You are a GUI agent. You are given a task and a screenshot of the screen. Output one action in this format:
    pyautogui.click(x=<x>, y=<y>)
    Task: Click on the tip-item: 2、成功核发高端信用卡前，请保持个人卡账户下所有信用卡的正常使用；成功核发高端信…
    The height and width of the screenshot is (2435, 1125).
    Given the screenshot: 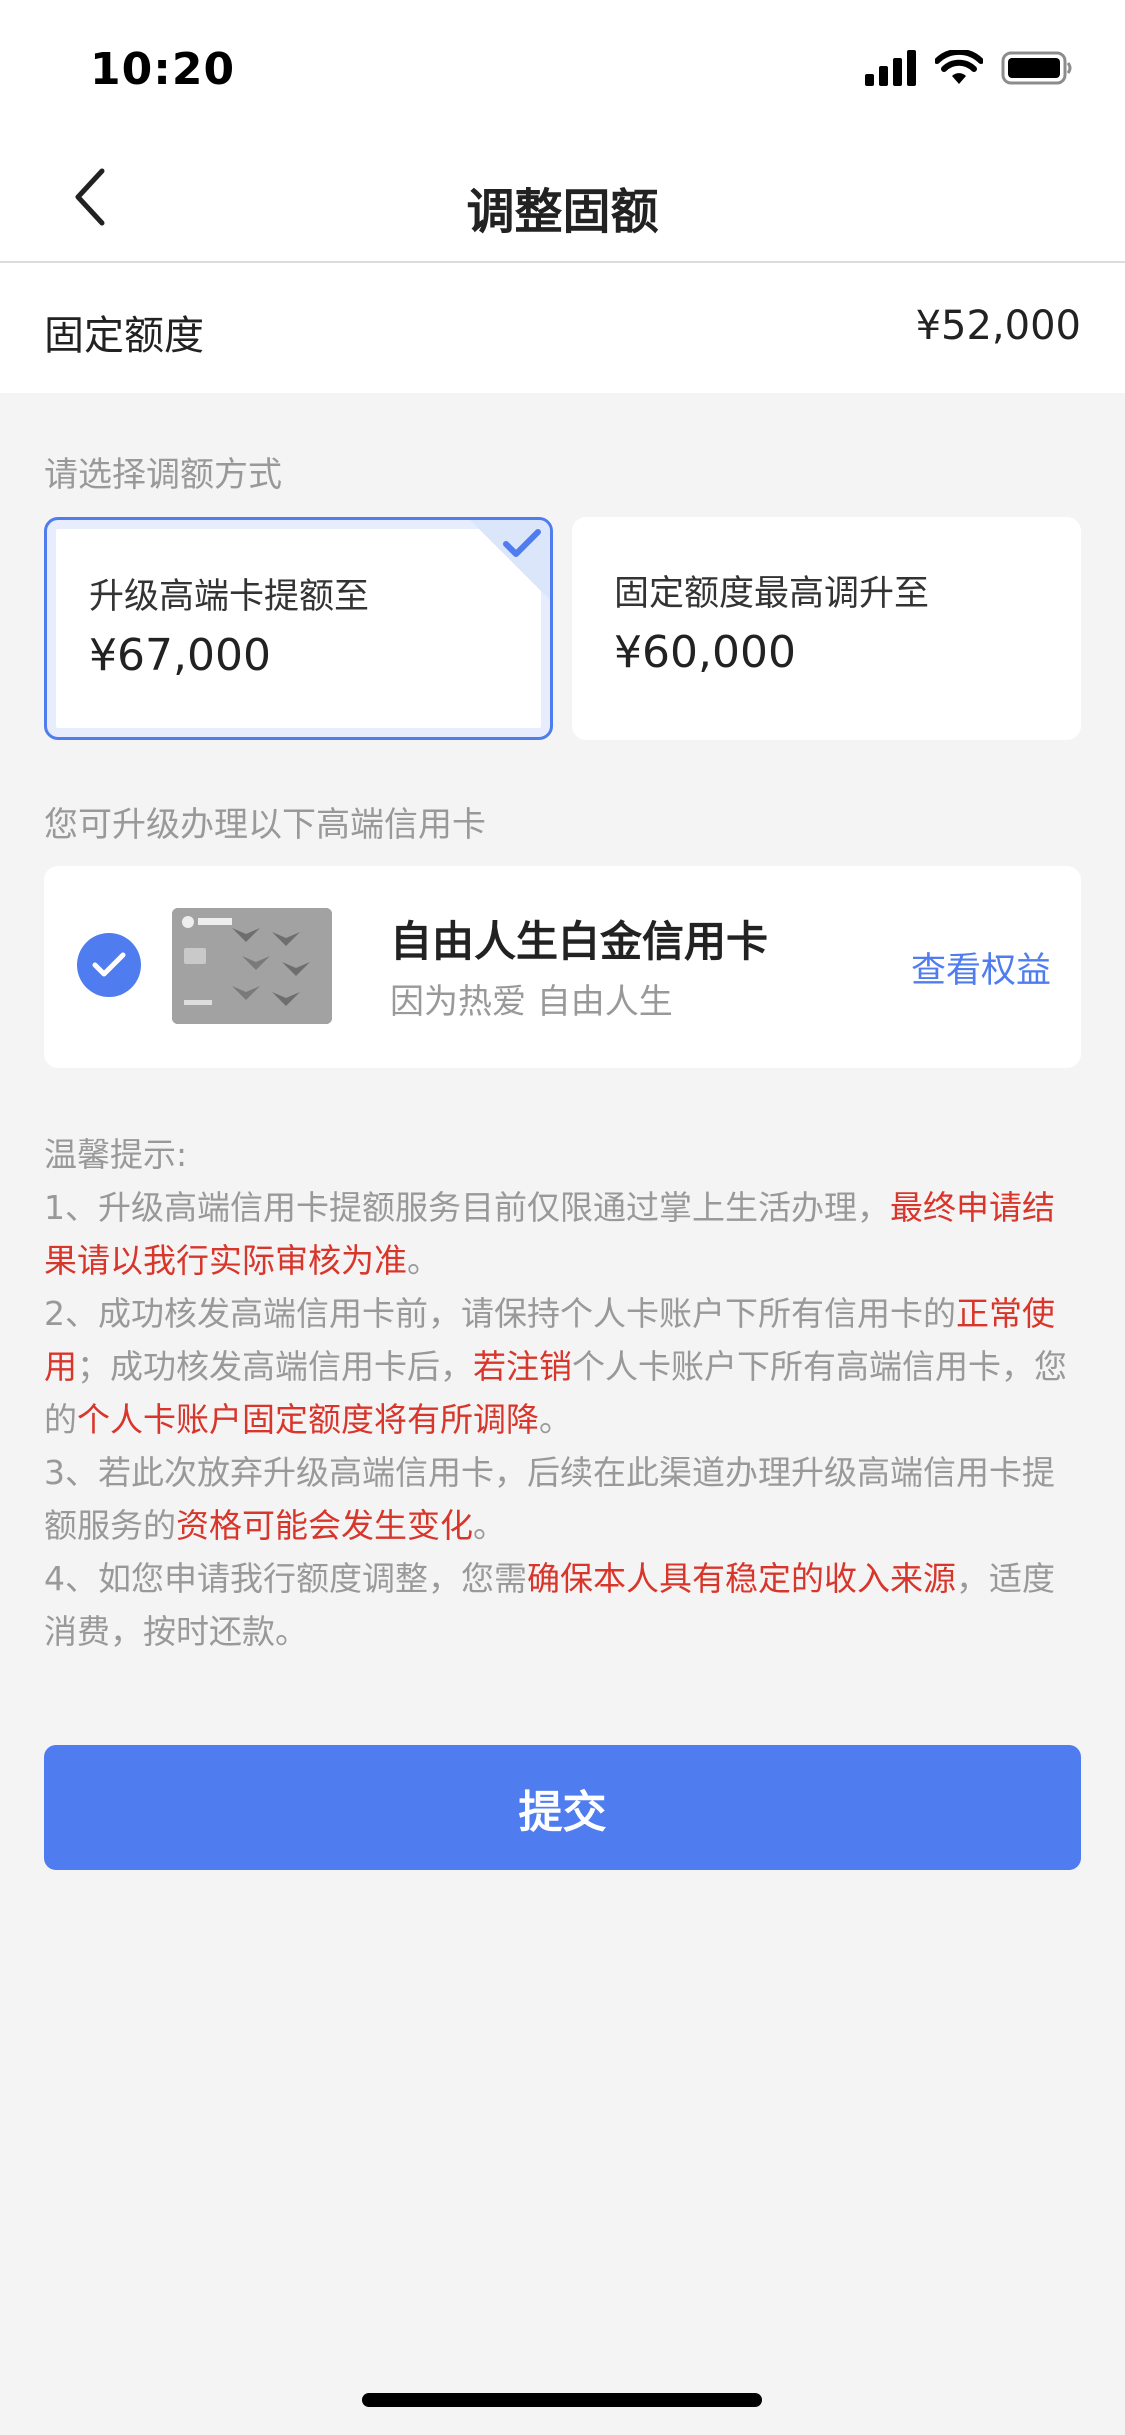 What is the action you would take?
    pyautogui.click(x=564, y=1366)
    